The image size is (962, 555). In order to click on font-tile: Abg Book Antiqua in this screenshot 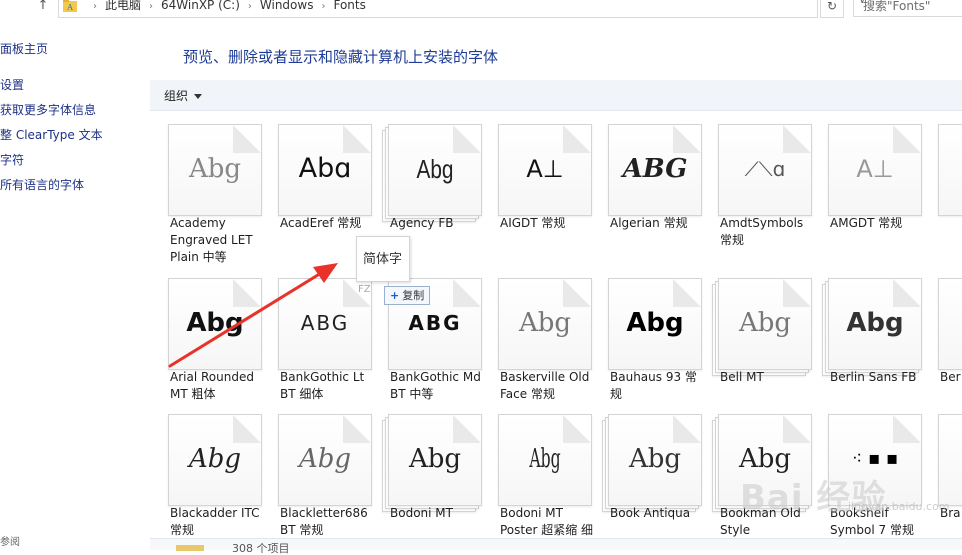, I will do `click(645, 469)`.